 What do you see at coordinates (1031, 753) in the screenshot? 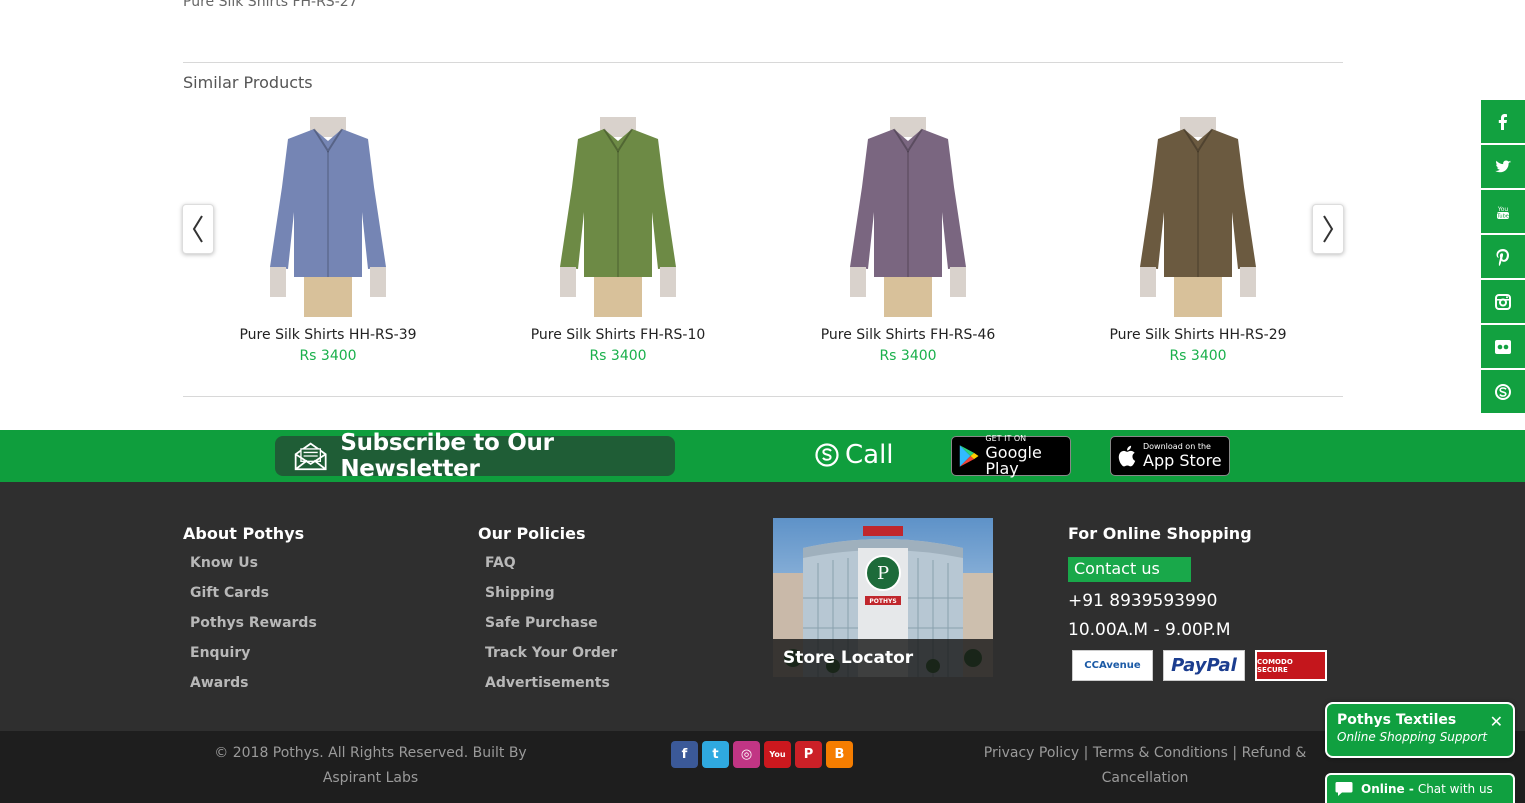
I see `privacy-policy-link: Privacy Policy` at bounding box center [1031, 753].